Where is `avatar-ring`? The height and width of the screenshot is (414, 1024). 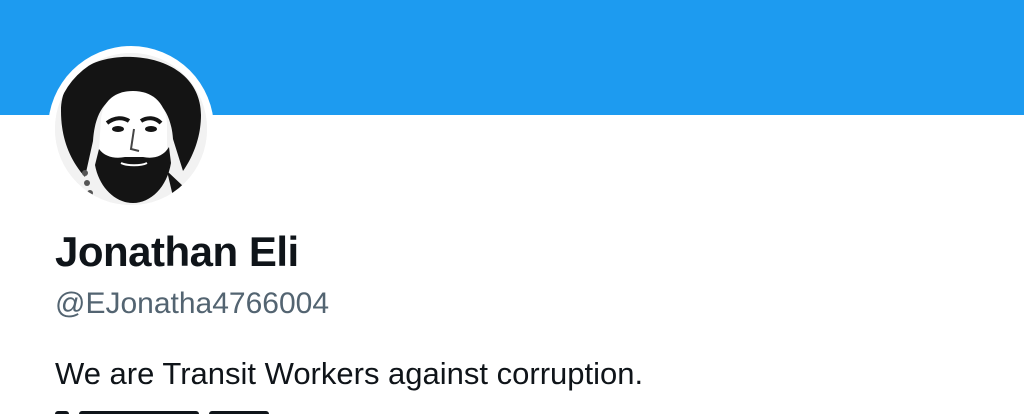 avatar-ring is located at coordinates (131, 129).